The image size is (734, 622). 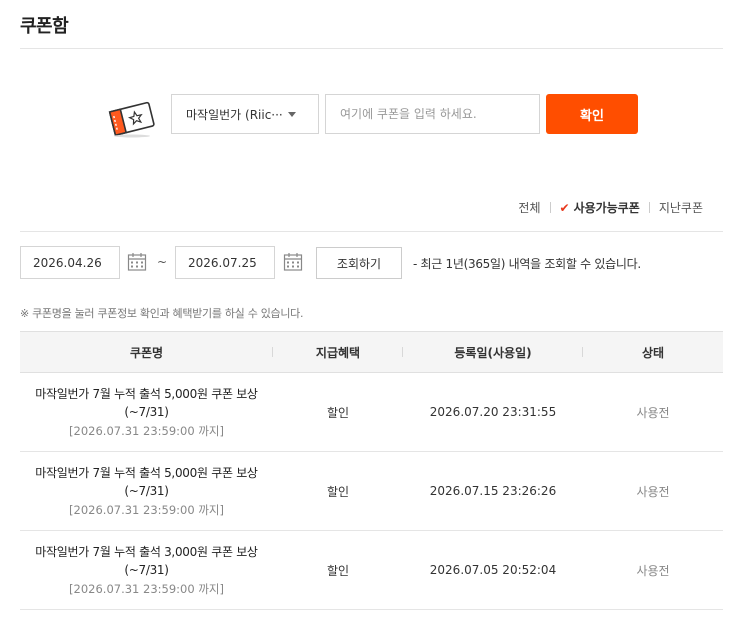 I want to click on coupon-registered-date: 2026.07.20 23:31:55, so click(x=493, y=412).